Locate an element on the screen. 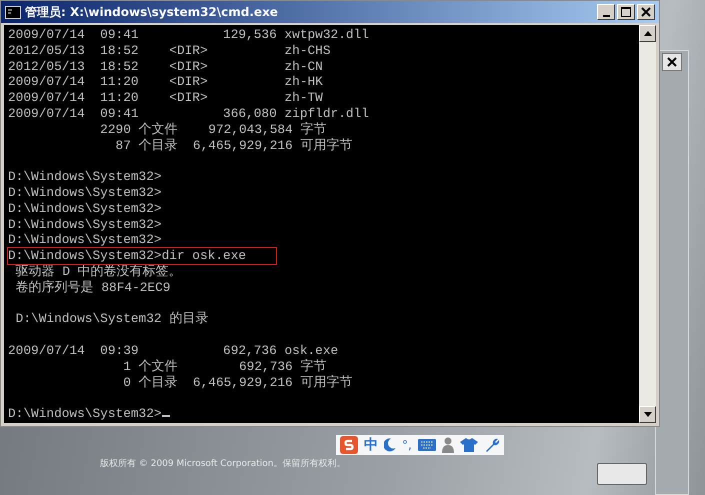 This screenshot has width=705, height=495. wrench-icon is located at coordinates (492, 445).